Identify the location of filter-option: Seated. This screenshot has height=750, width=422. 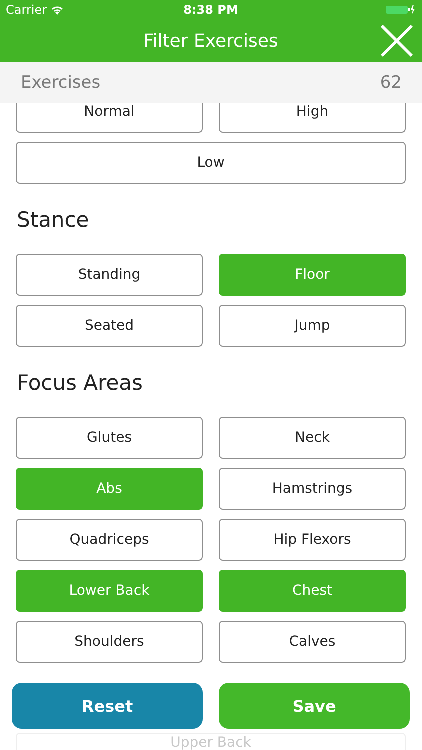
(109, 326).